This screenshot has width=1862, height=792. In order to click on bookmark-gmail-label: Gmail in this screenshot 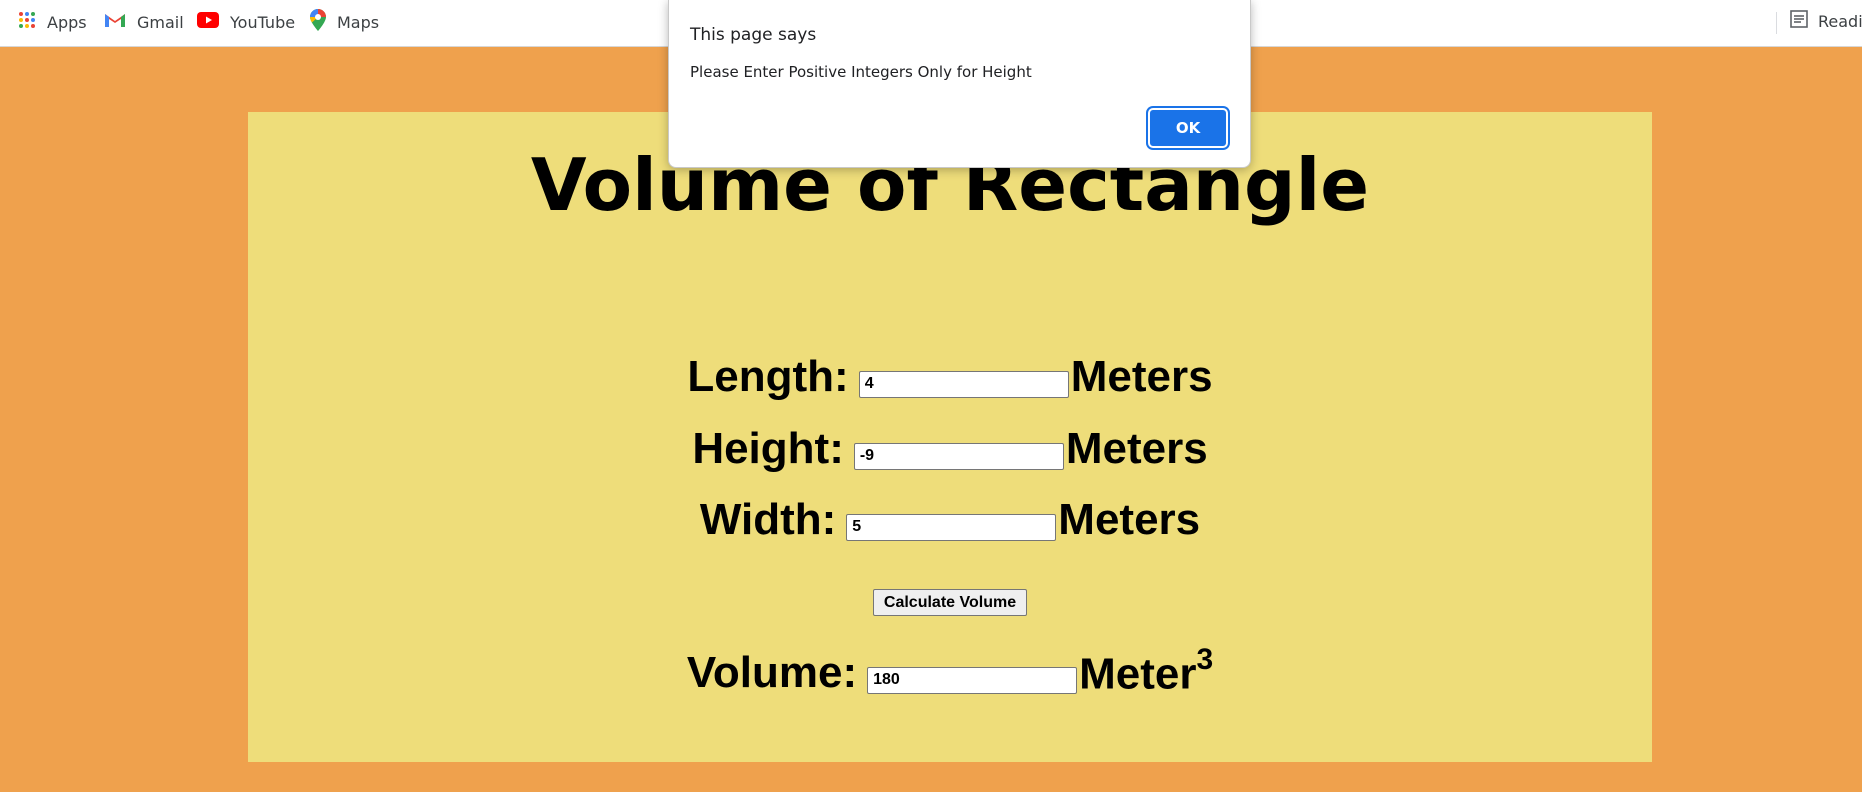, I will do `click(160, 22)`.